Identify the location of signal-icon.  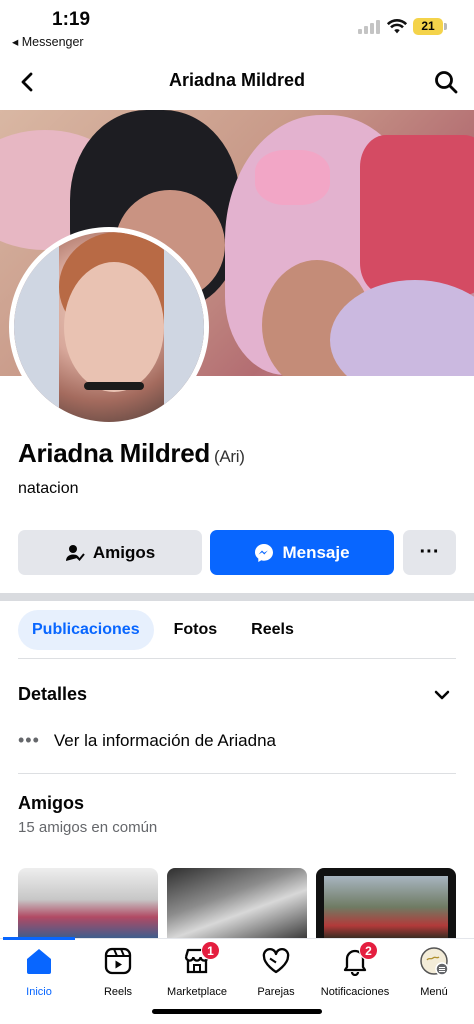
(370, 27).